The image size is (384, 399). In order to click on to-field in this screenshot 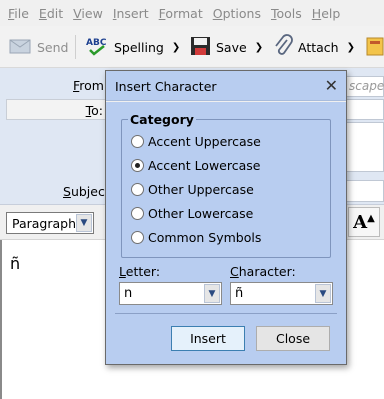, I will do `click(365, 109)`.